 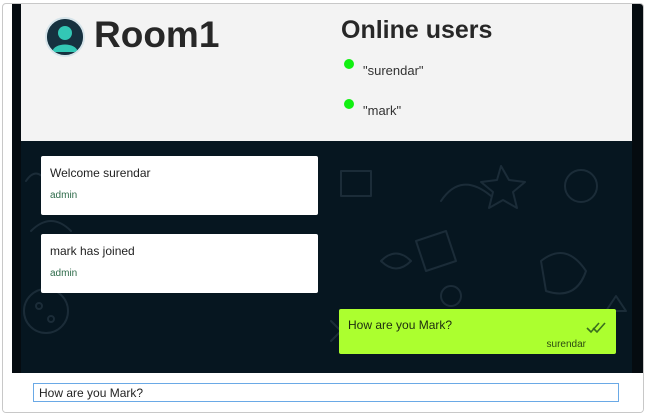 I want to click on composer-bar, so click(x=323, y=392).